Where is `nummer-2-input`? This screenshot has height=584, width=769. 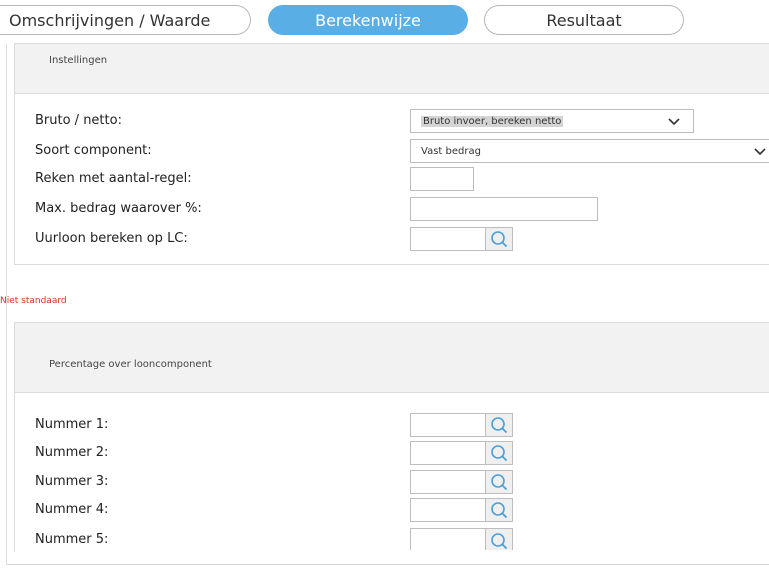
nummer-2-input is located at coordinates (448, 453).